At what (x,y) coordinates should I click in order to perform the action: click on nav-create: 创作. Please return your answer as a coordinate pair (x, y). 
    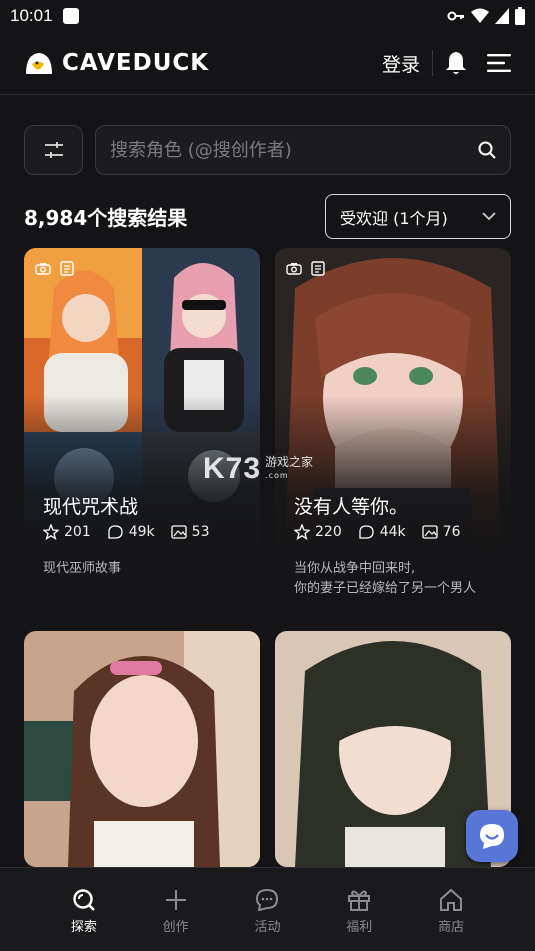
    Looking at the image, I should click on (176, 909).